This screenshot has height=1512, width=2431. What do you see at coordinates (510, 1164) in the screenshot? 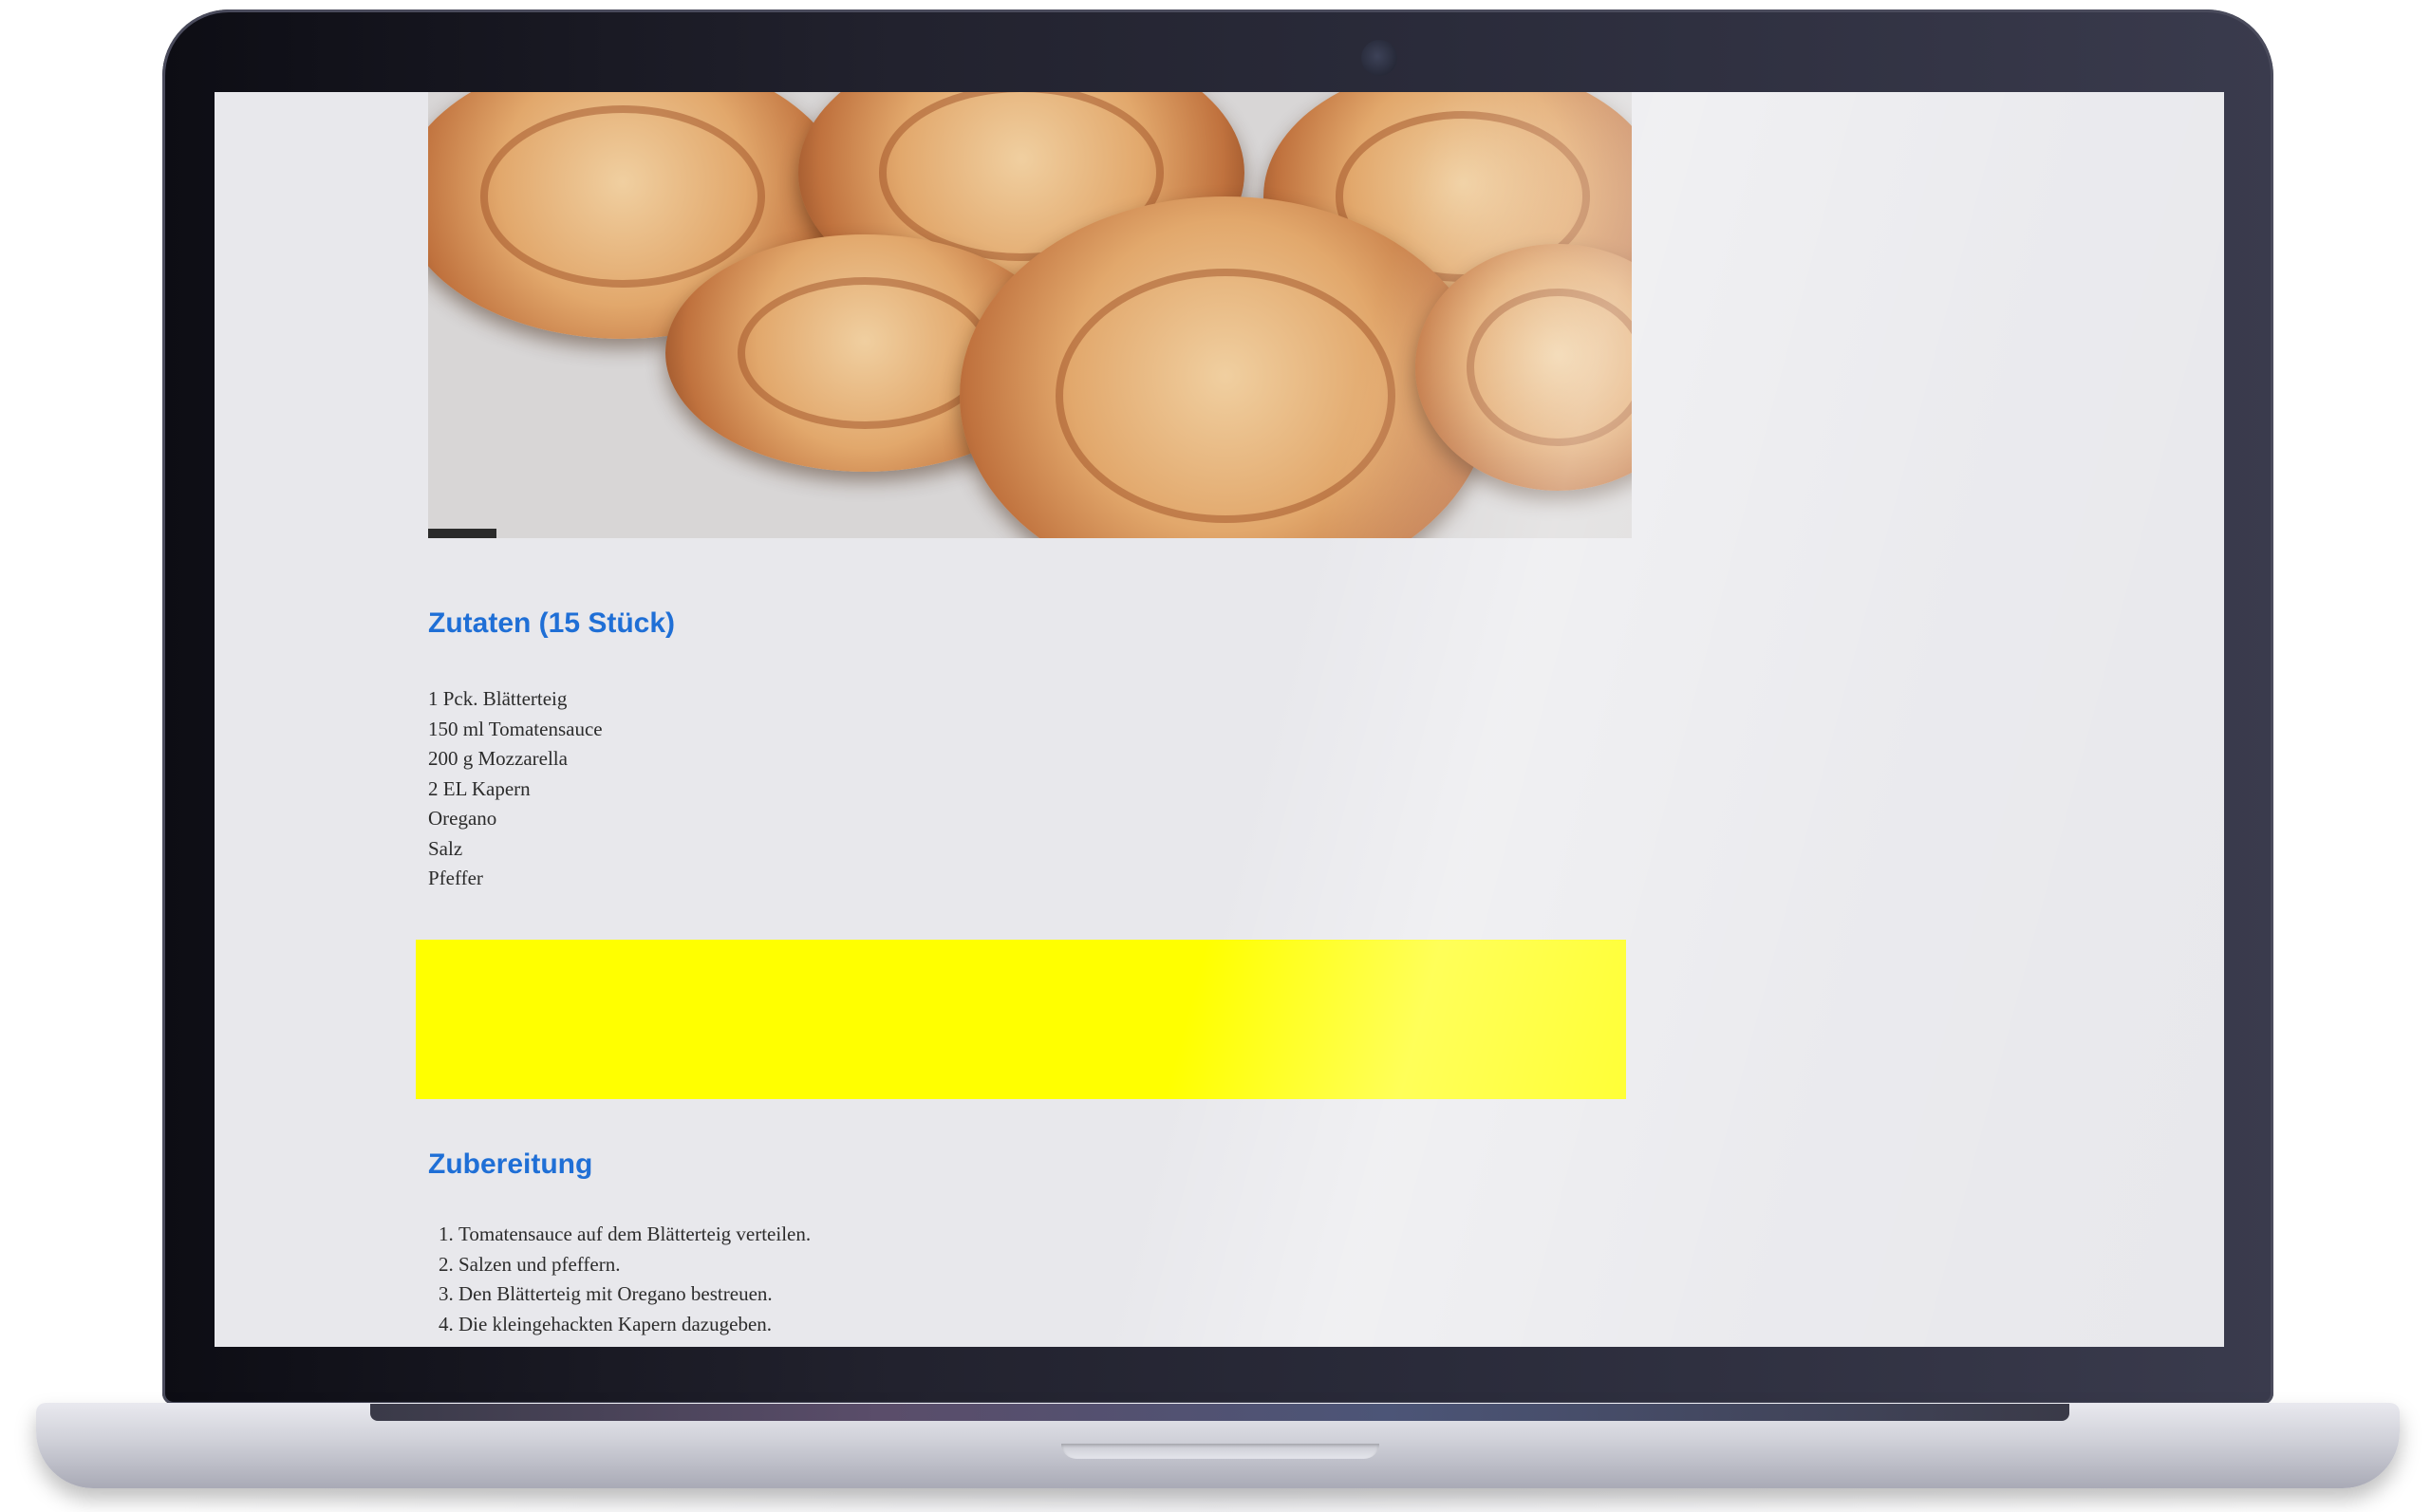
I see `preparation-heading: Zubereitung` at bounding box center [510, 1164].